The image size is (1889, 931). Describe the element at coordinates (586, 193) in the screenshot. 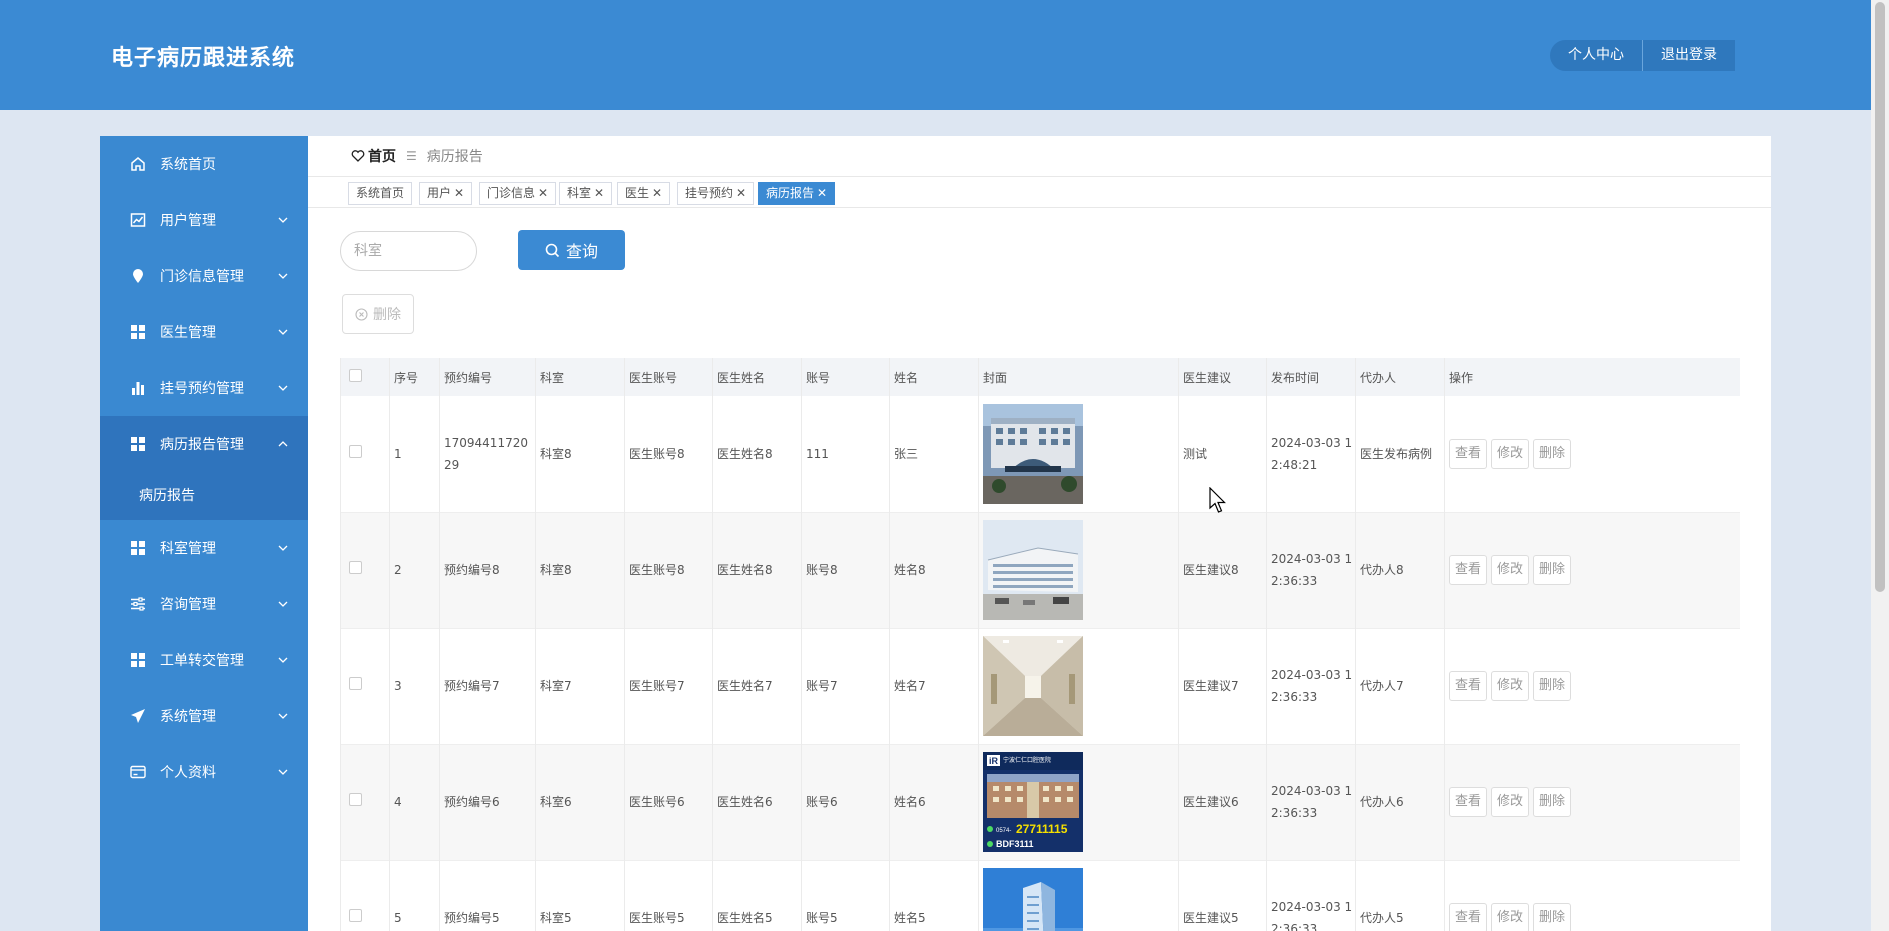

I see `tab-departments: 科室 ✕` at that location.